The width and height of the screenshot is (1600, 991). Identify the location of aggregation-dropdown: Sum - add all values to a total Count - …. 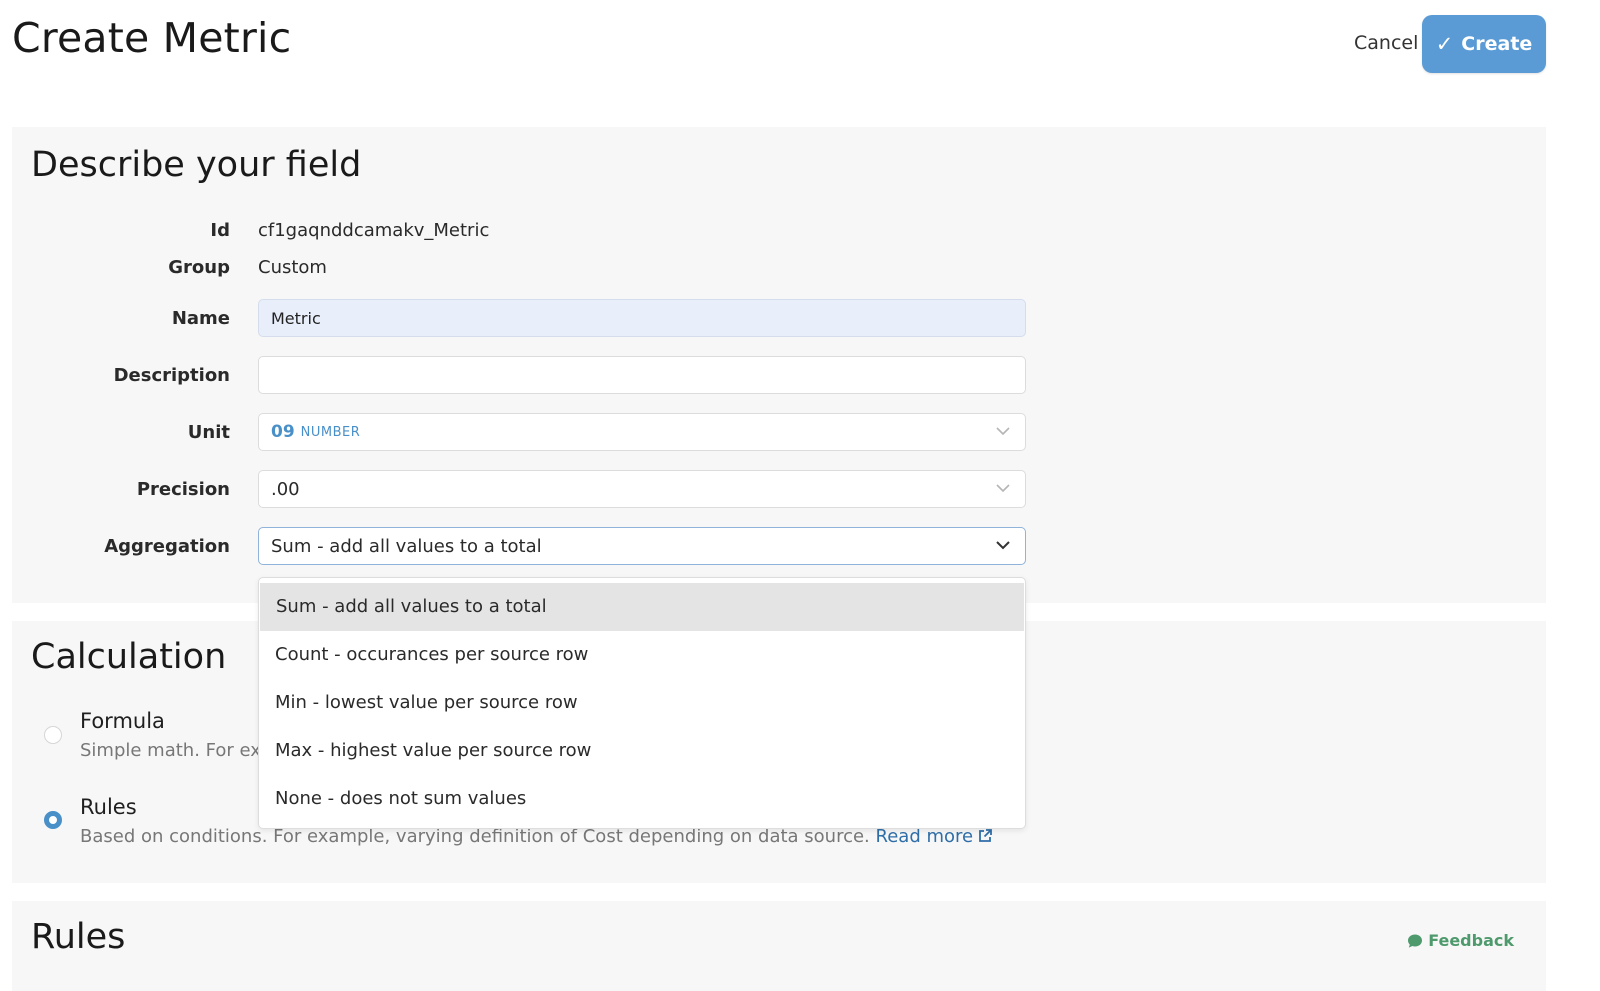
(642, 703).